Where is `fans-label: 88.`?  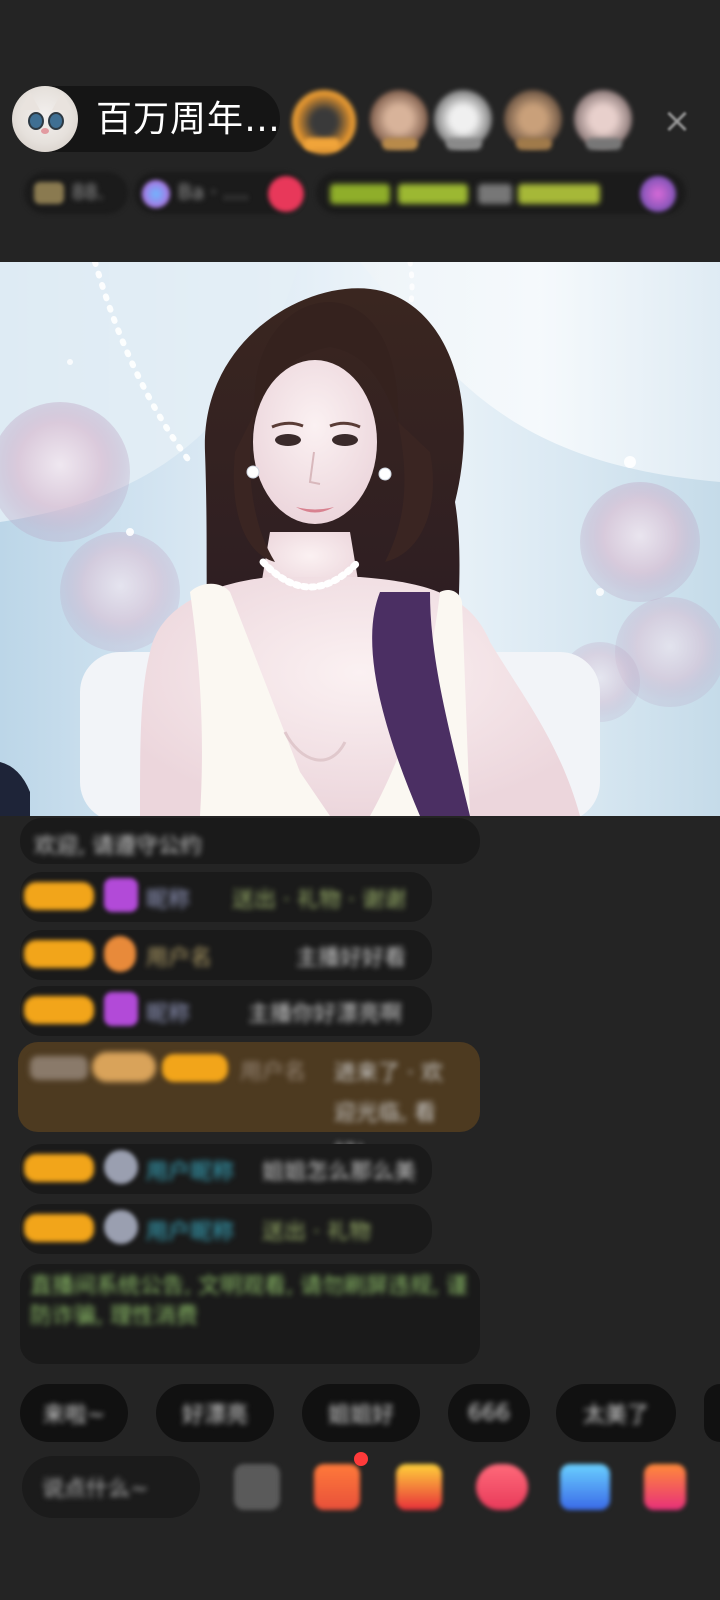
fans-label: 88. is located at coordinates (88, 192).